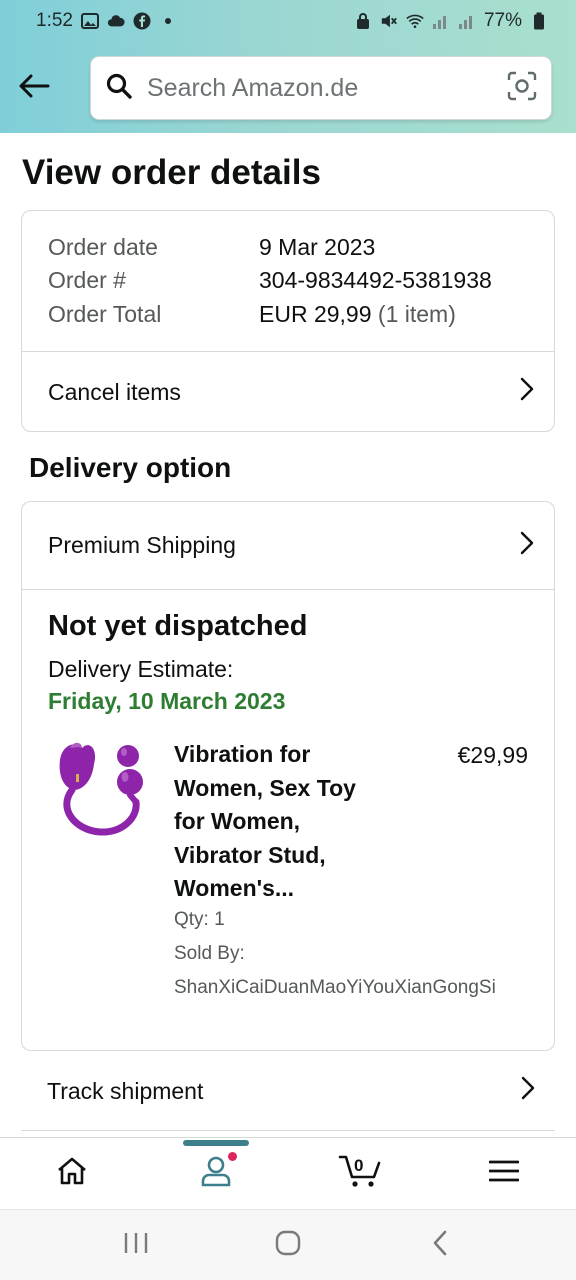  I want to click on nav-menu, so click(504, 1174).